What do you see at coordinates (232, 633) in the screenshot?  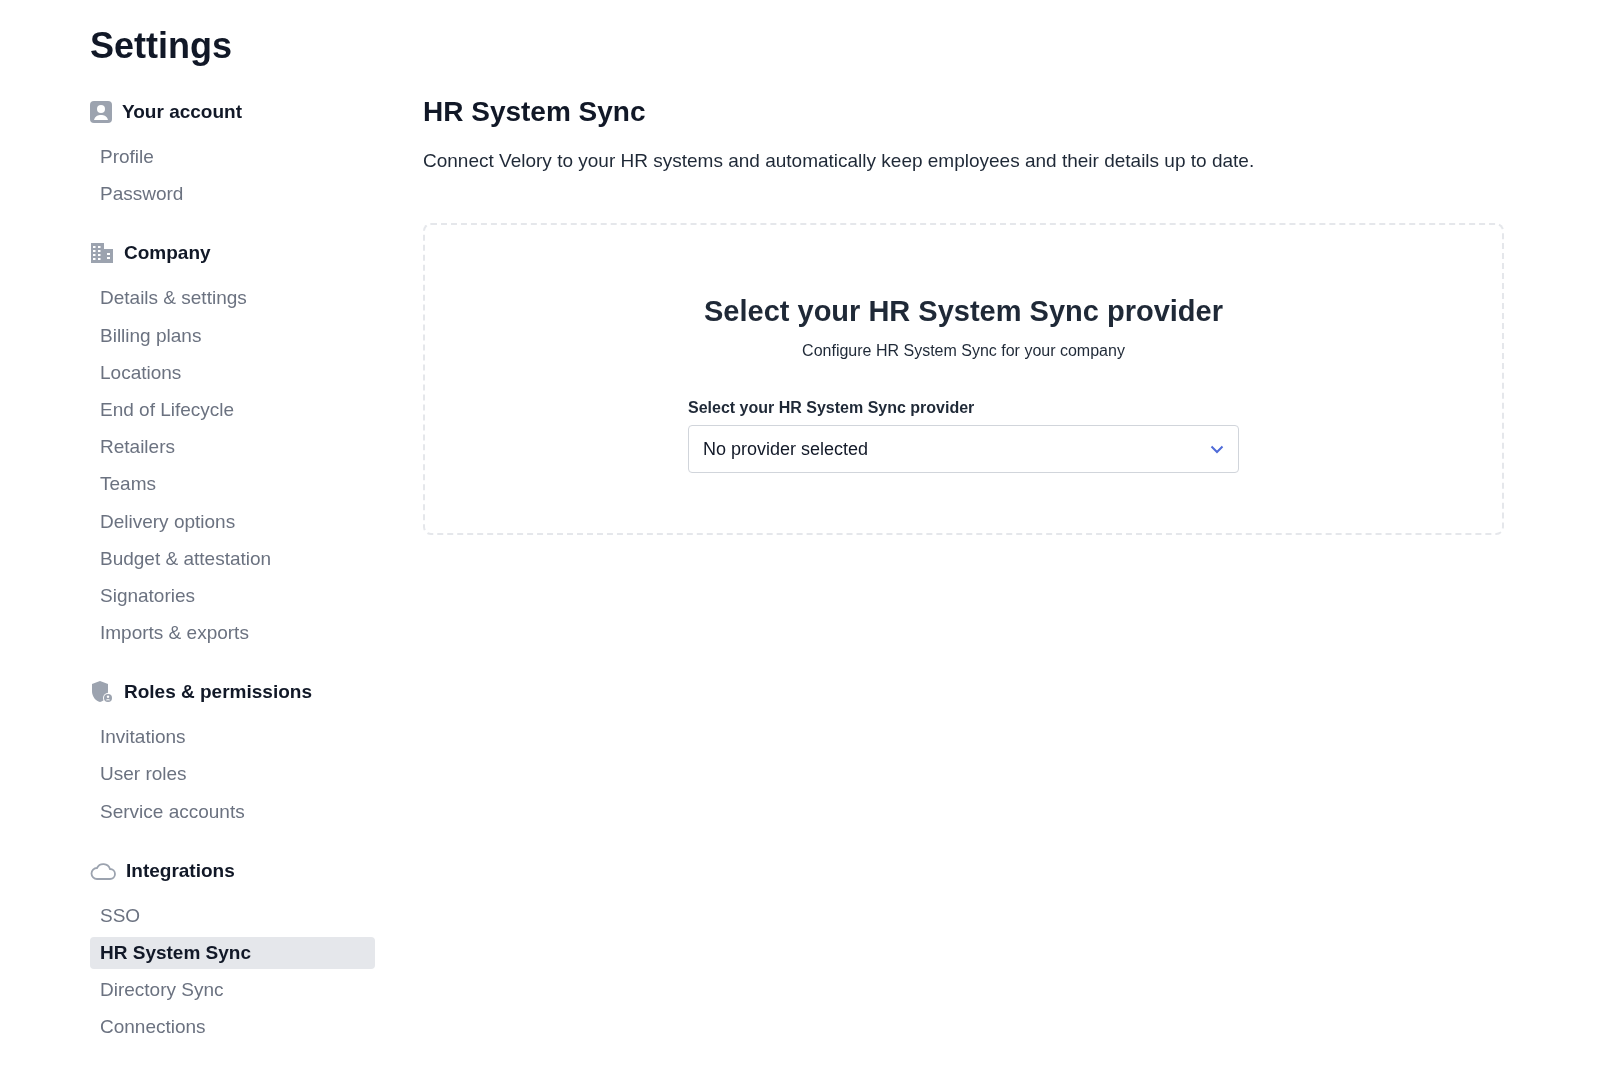 I see `sidebar-item: Imports & exports` at bounding box center [232, 633].